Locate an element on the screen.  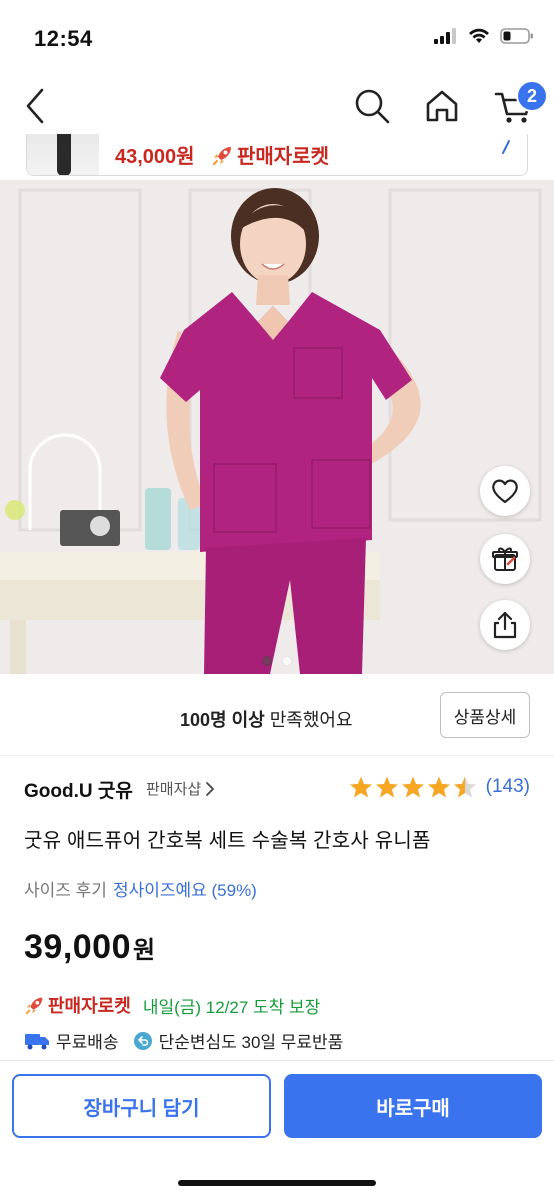
carousel-dots is located at coordinates (277, 661).